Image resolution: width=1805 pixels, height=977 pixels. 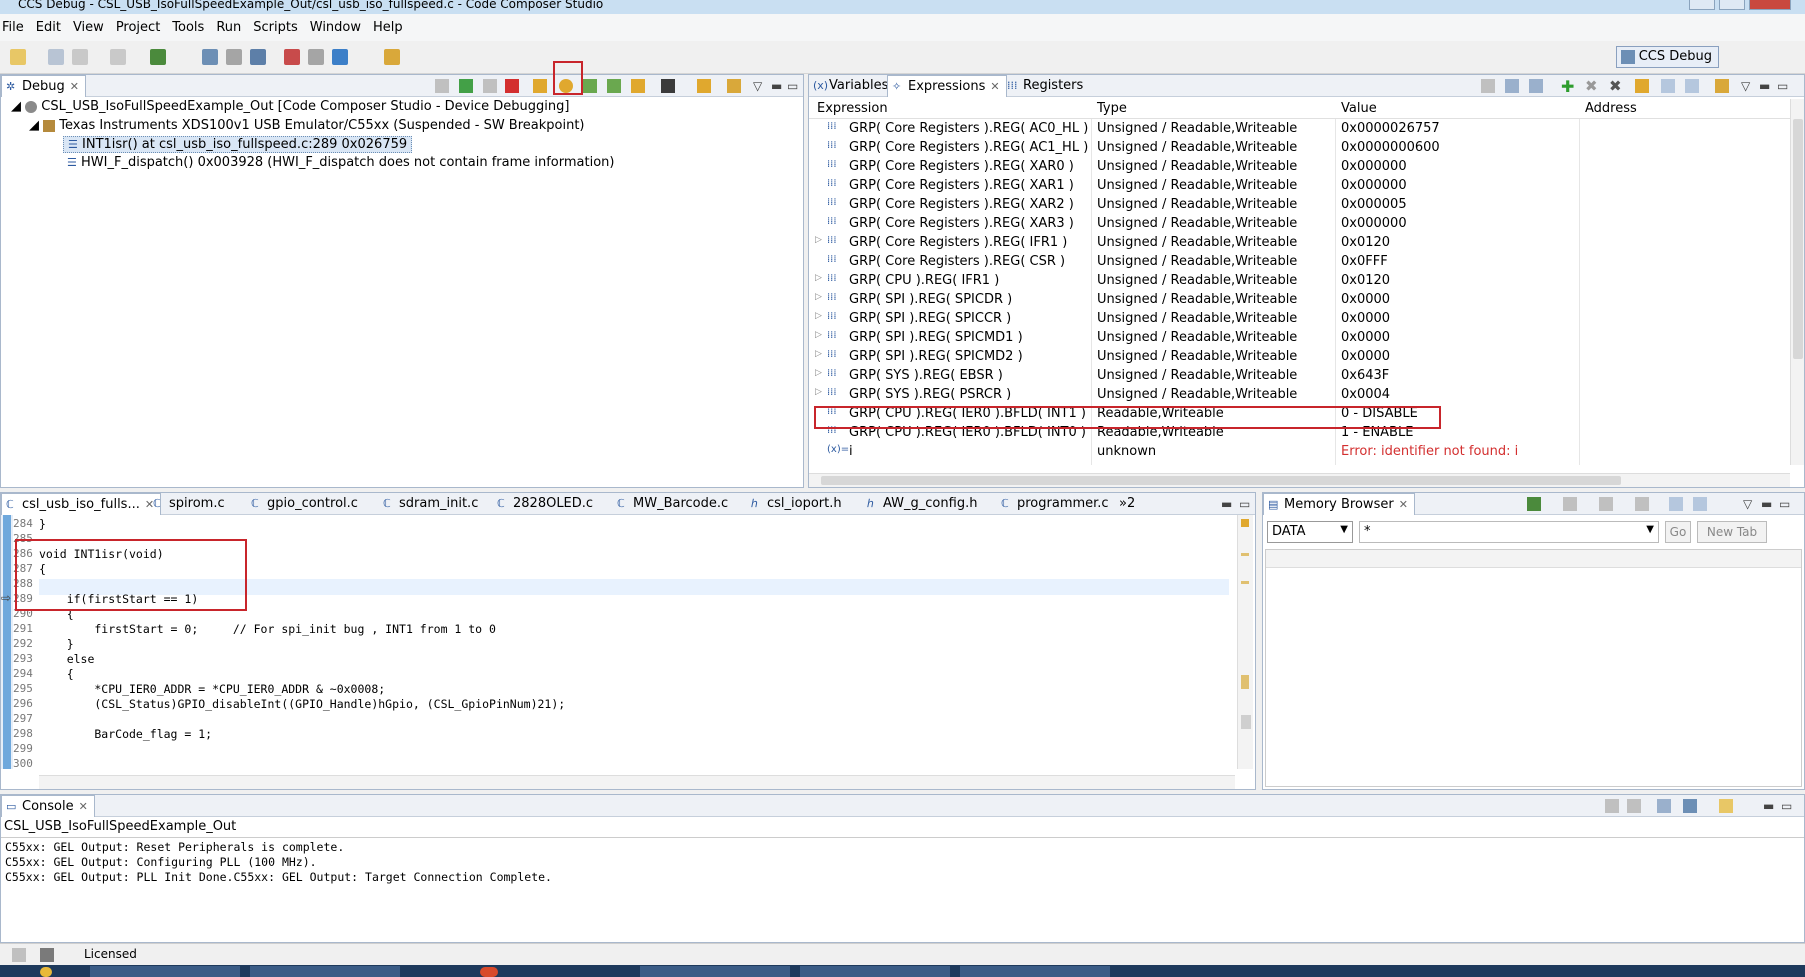 I want to click on resume-icon, so click(x=466, y=86).